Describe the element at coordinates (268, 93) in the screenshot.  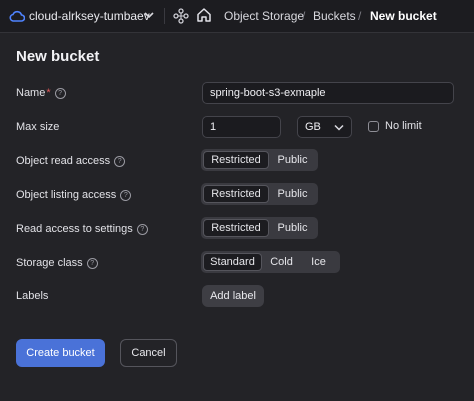
I see `name-input-value: spring-boot-s3-exmaple` at that location.